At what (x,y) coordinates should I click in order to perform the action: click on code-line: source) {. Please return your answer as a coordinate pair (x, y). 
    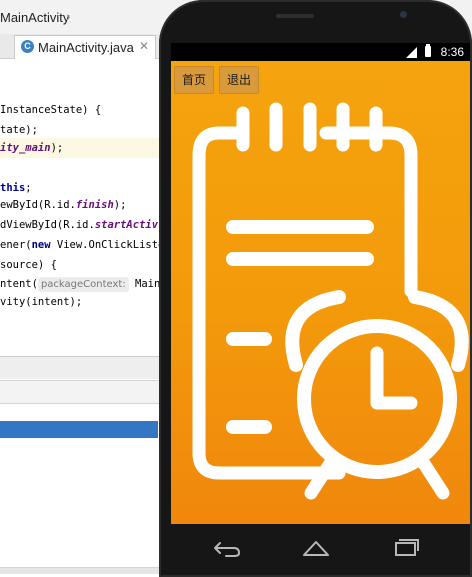
    Looking at the image, I should click on (86, 265).